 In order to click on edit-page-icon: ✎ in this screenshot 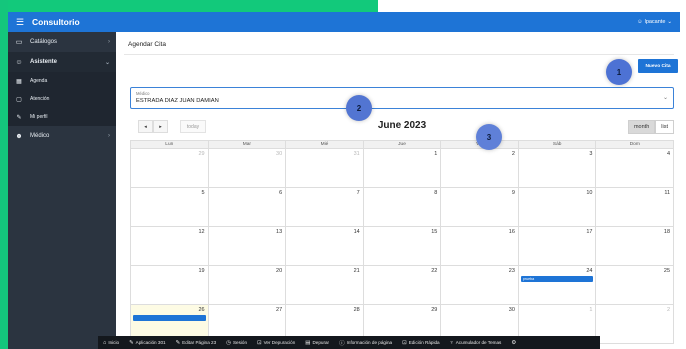, I will do `click(178, 342)`.